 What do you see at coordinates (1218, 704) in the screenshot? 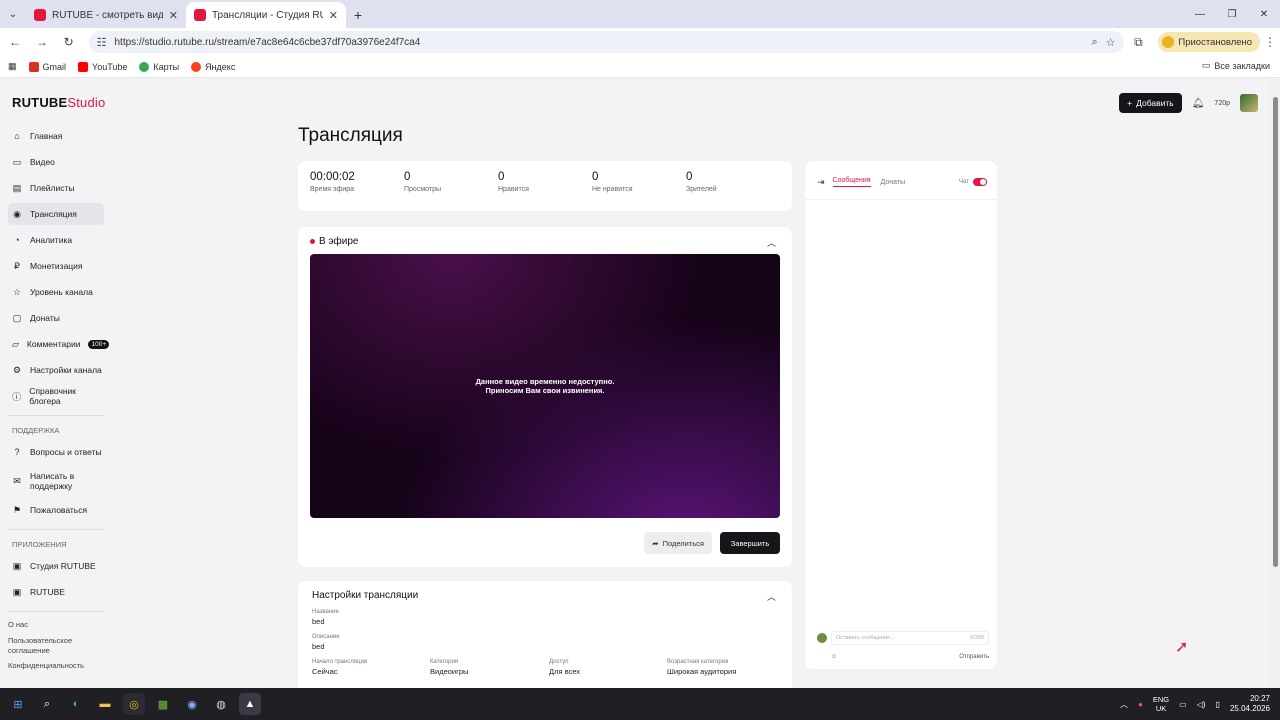
I see `battery-icon: ▯` at bounding box center [1218, 704].